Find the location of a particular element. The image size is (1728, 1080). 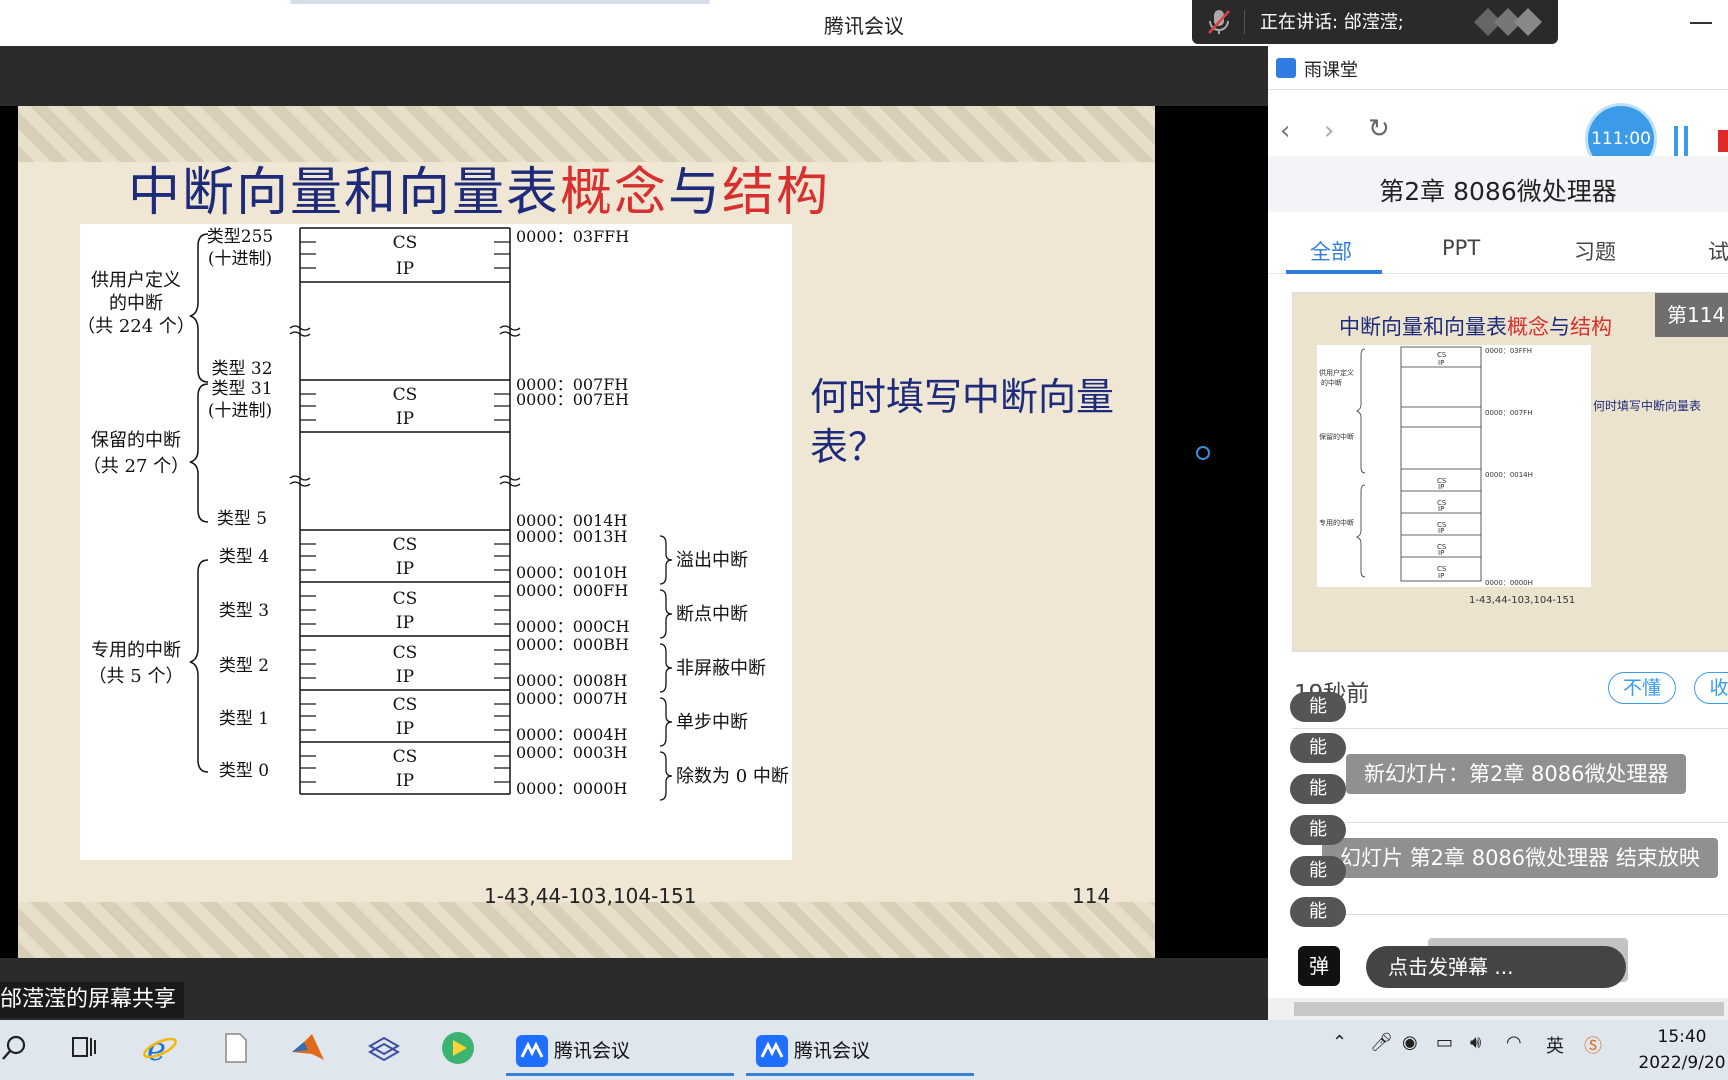

type-0-label: 类型 0 is located at coordinates (244, 771).